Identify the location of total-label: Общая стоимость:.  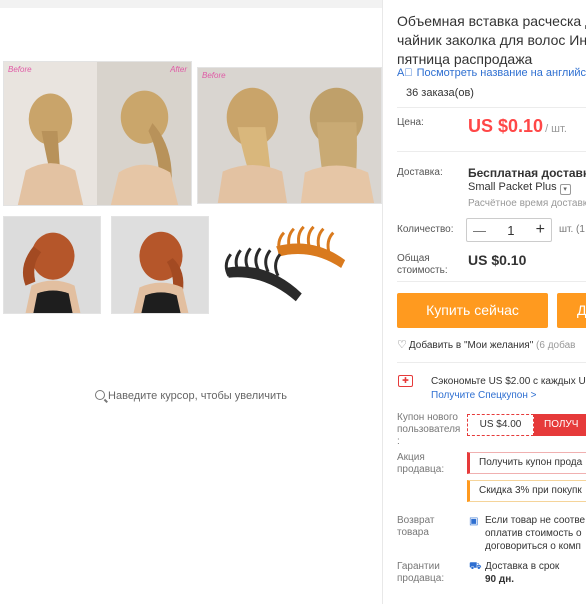
(422, 264).